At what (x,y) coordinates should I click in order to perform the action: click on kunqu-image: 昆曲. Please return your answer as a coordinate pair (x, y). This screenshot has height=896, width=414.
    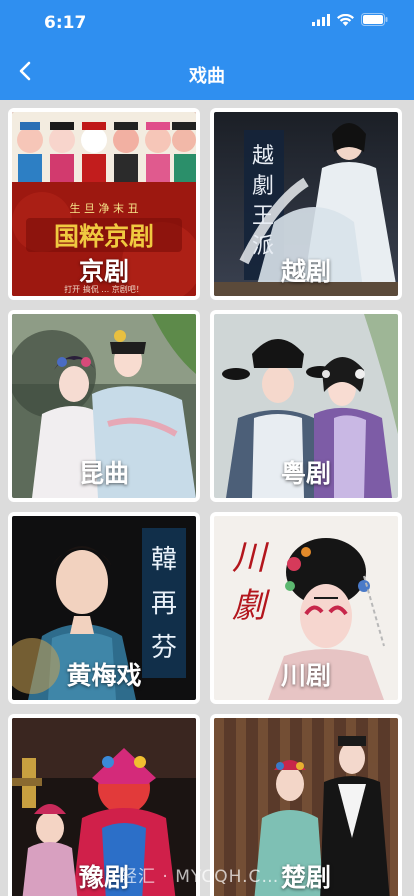
    Looking at the image, I should click on (104, 406).